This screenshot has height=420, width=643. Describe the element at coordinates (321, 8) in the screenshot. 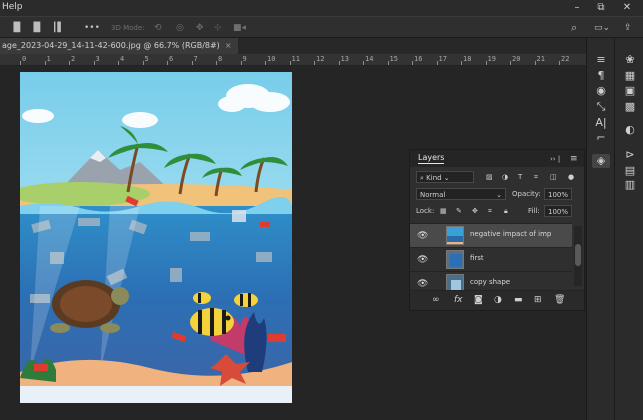

I see `menu-bar: Help – ⧉ ✕` at that location.